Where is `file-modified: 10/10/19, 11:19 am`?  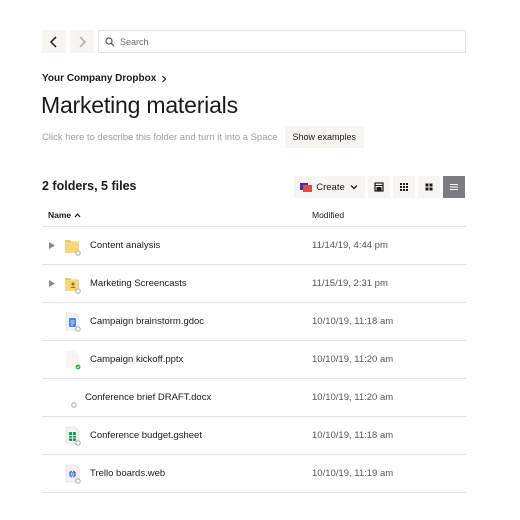 file-modified: 10/10/19, 11:19 am is located at coordinates (353, 473).